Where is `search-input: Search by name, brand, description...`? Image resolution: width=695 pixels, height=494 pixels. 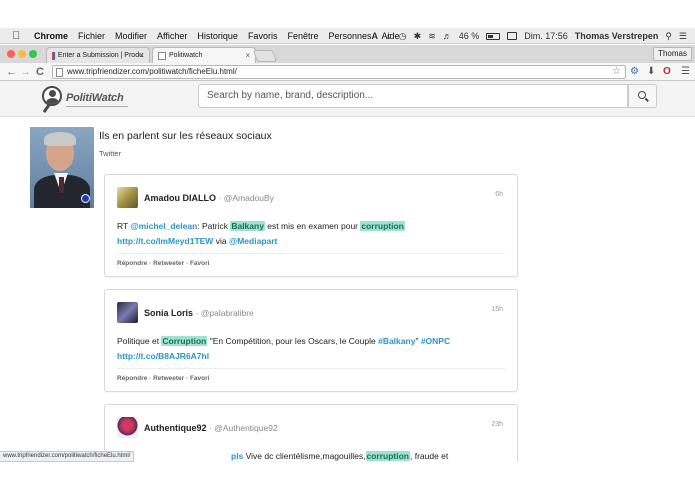
search-input: Search by name, brand, description... is located at coordinates (413, 96).